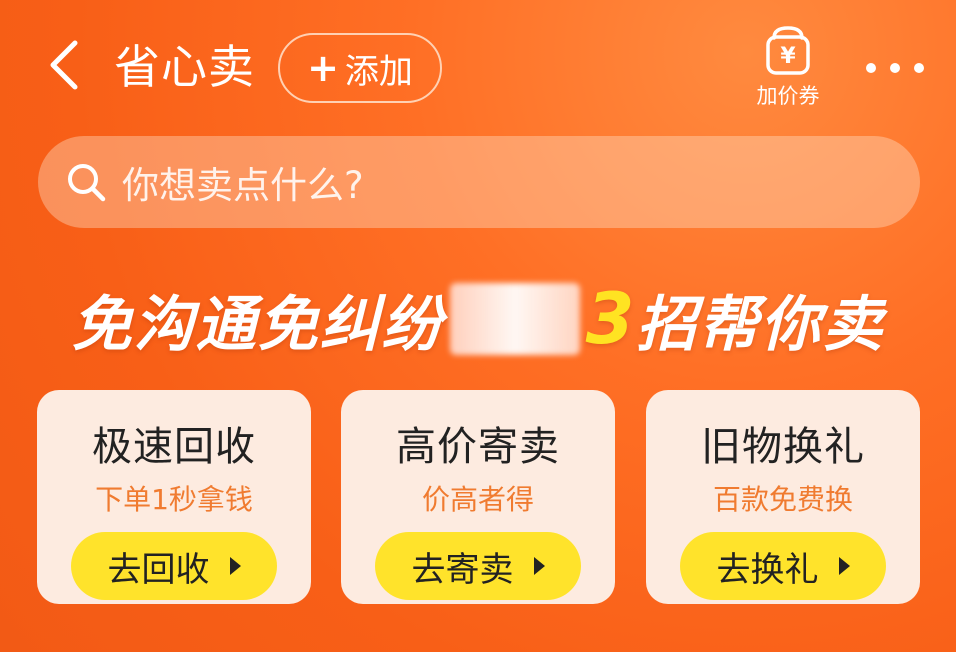  I want to click on blurred-logo, so click(514, 319).